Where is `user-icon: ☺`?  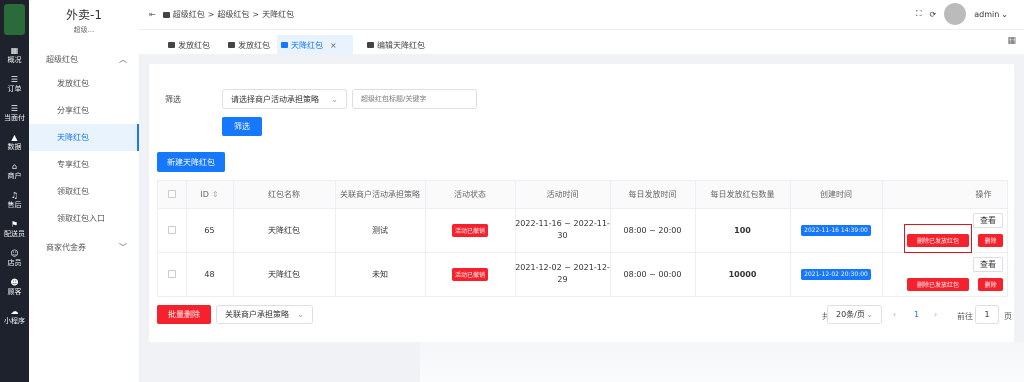 user-icon: ☺ is located at coordinates (14, 253).